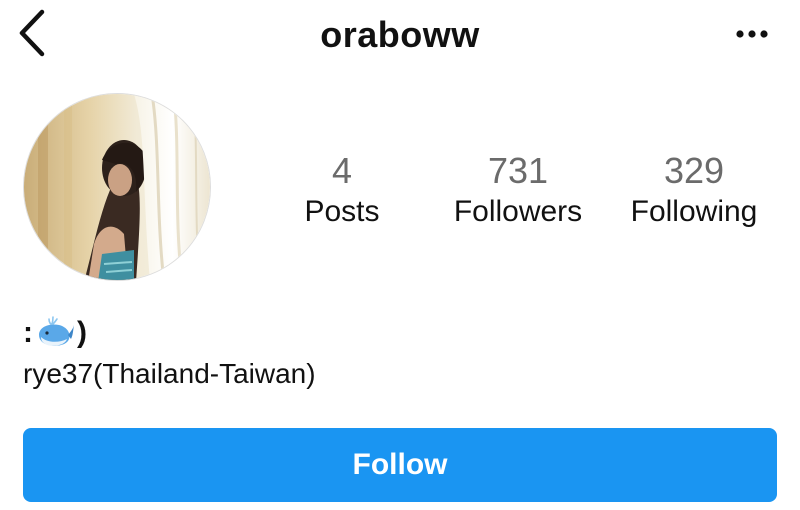  What do you see at coordinates (55, 333) in the screenshot?
I see `whale-icon` at bounding box center [55, 333].